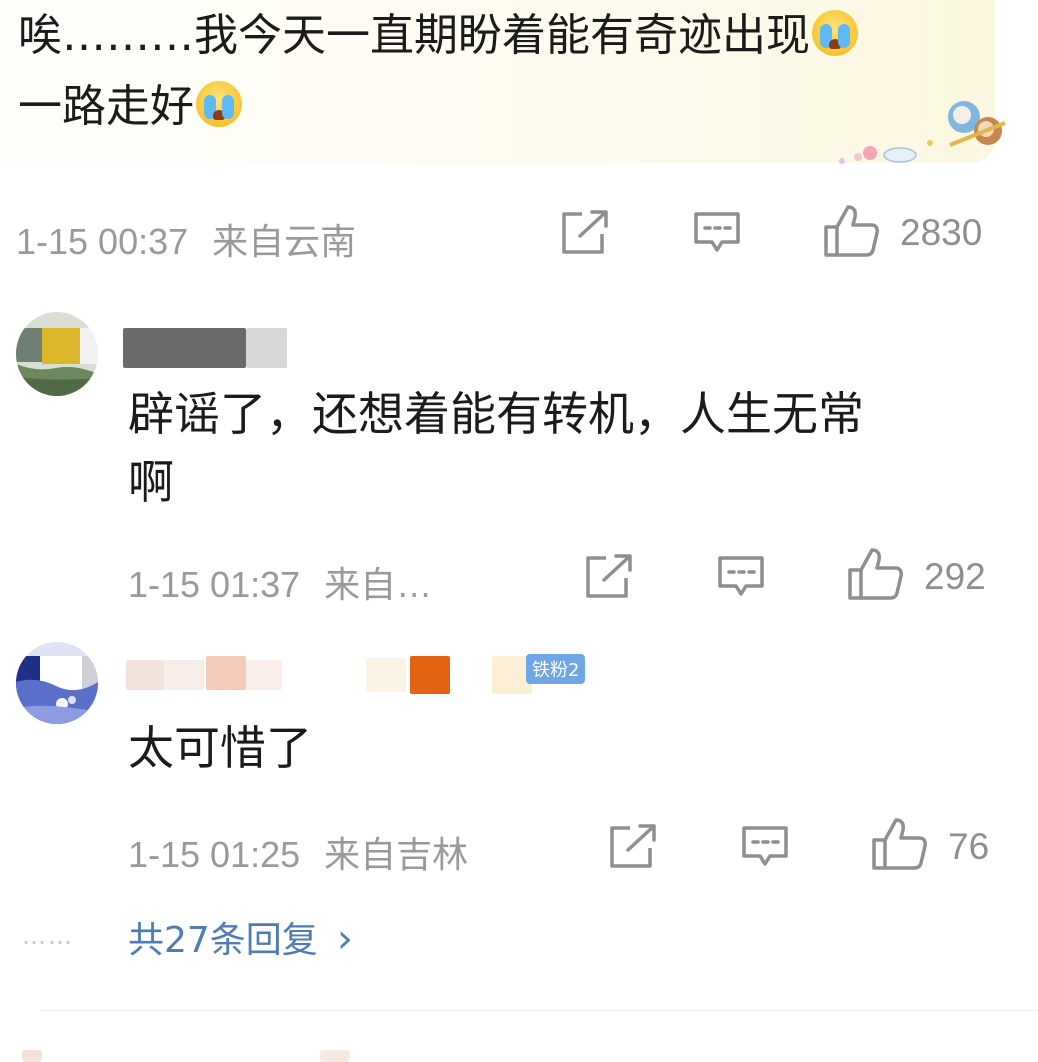  I want to click on timestamp: 1-15 01:25, so click(214, 854).